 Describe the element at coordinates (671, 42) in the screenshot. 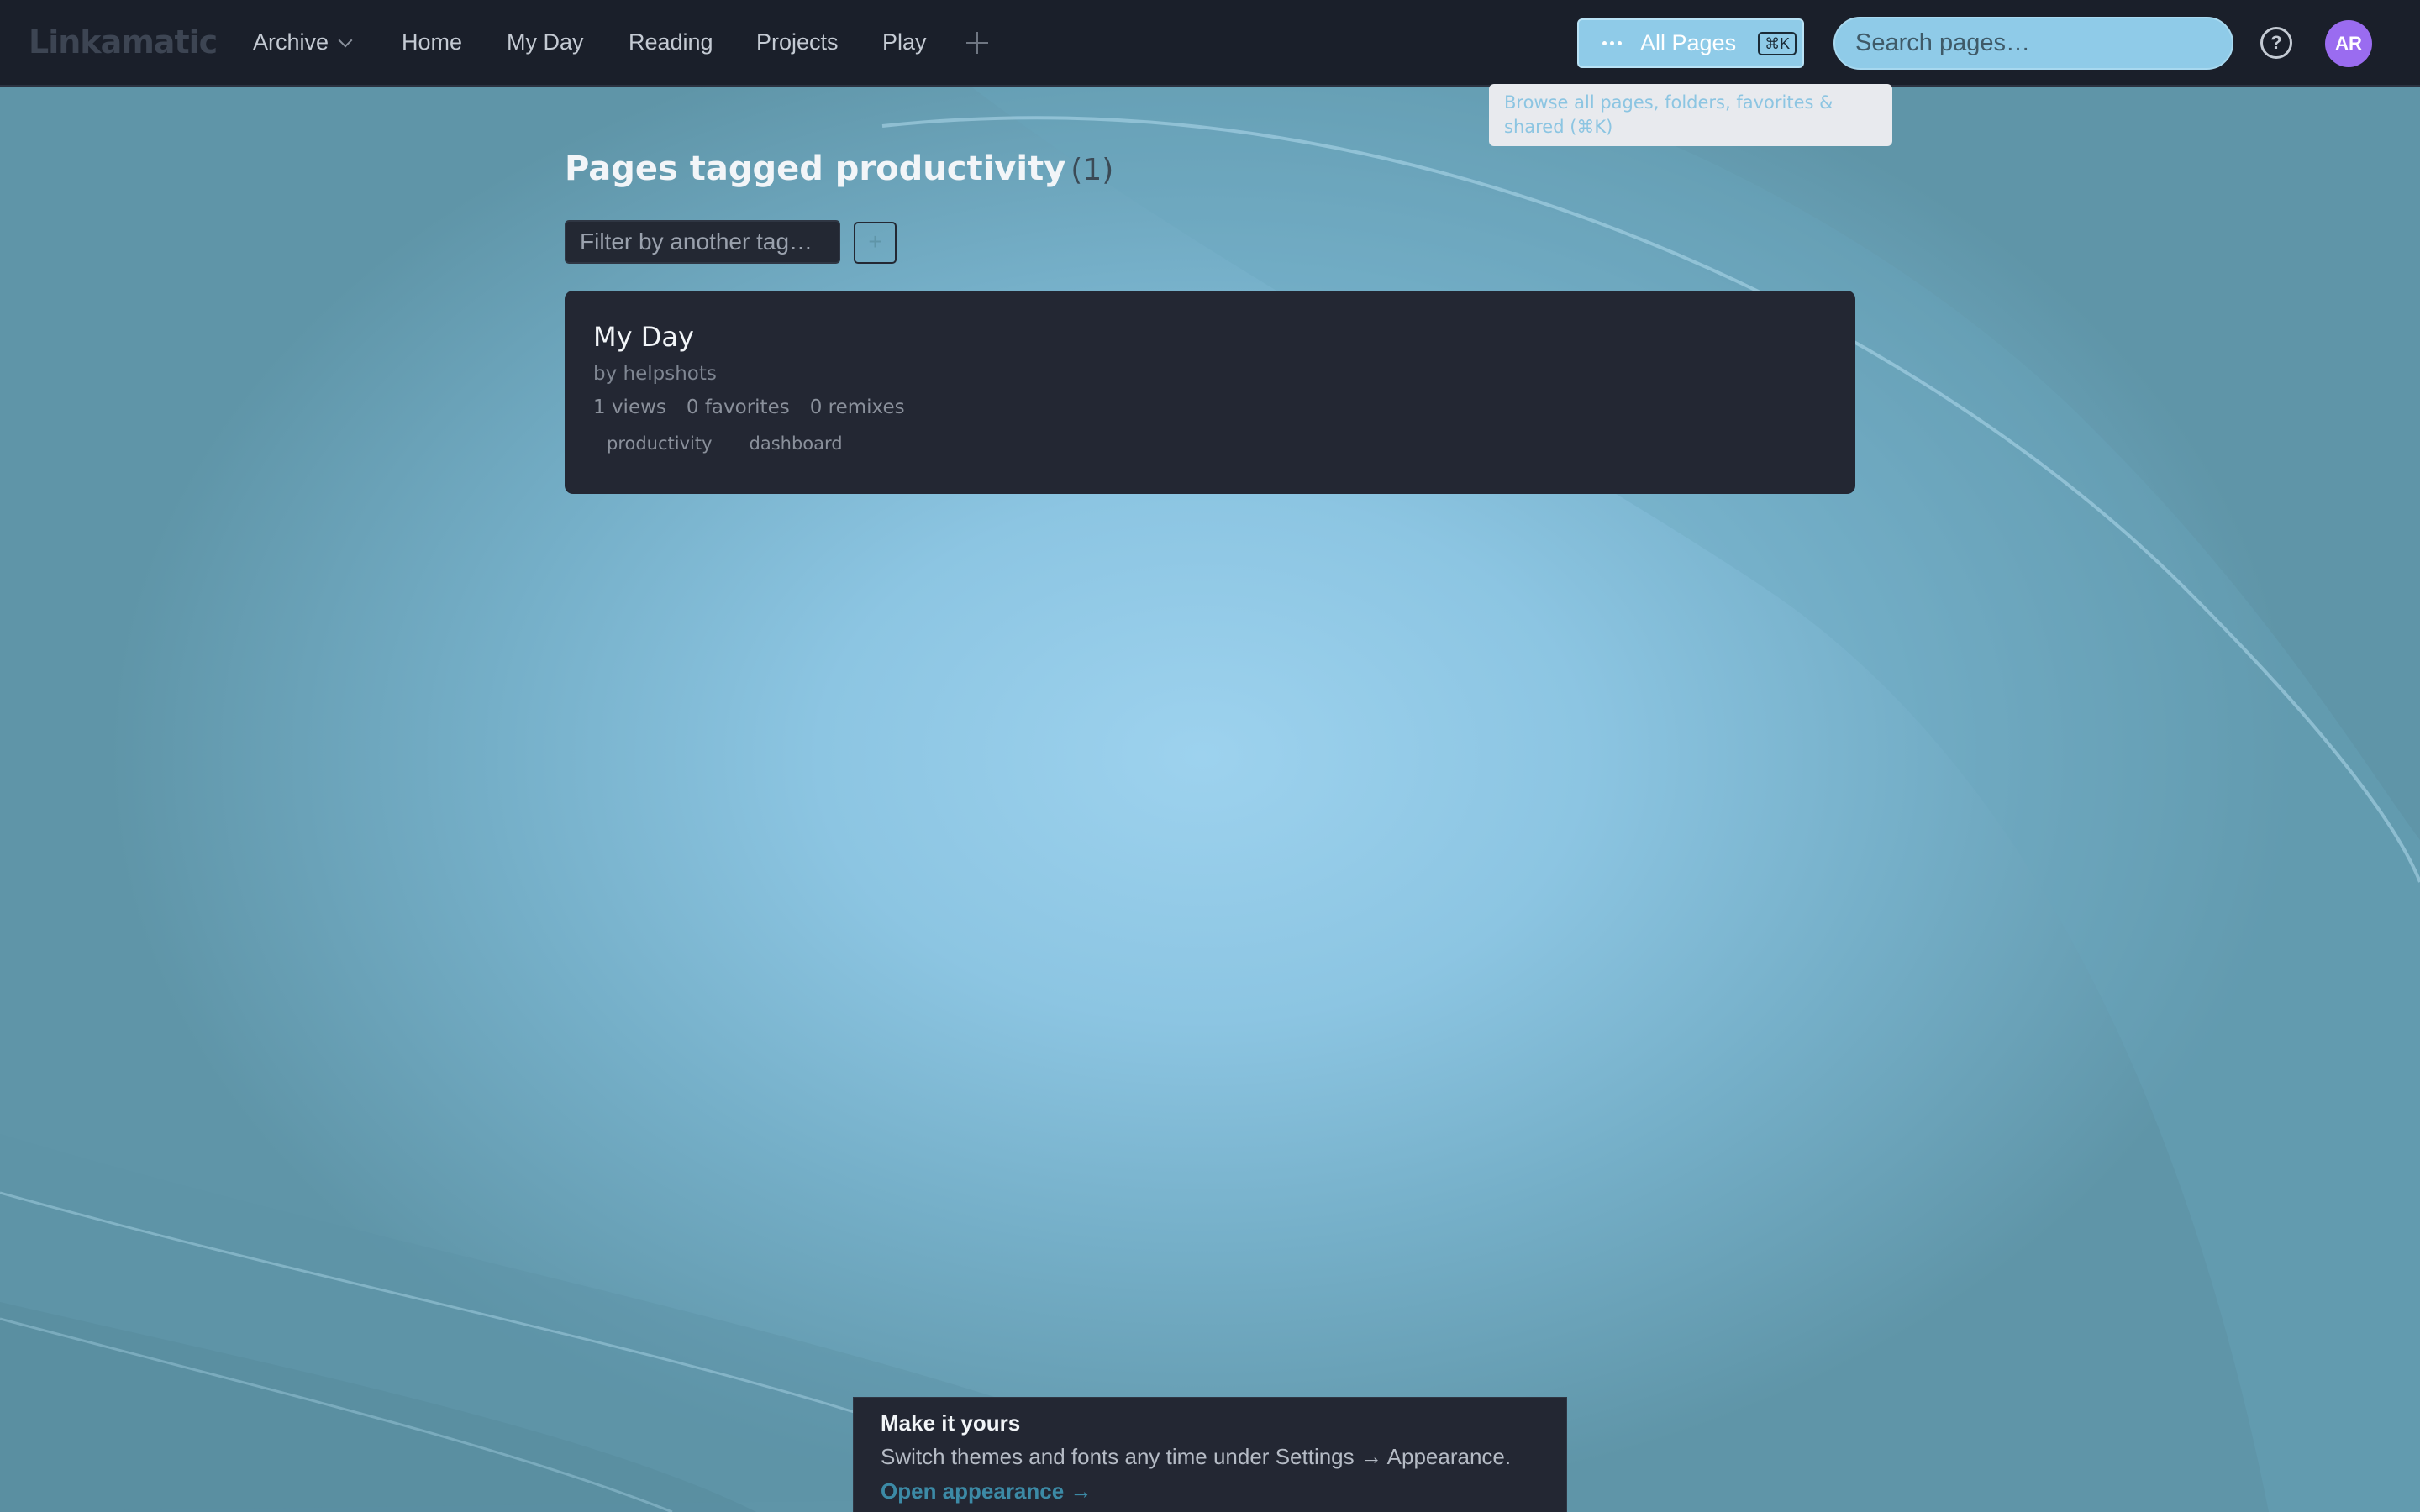

I see `nav-item-reading: Reading` at that location.